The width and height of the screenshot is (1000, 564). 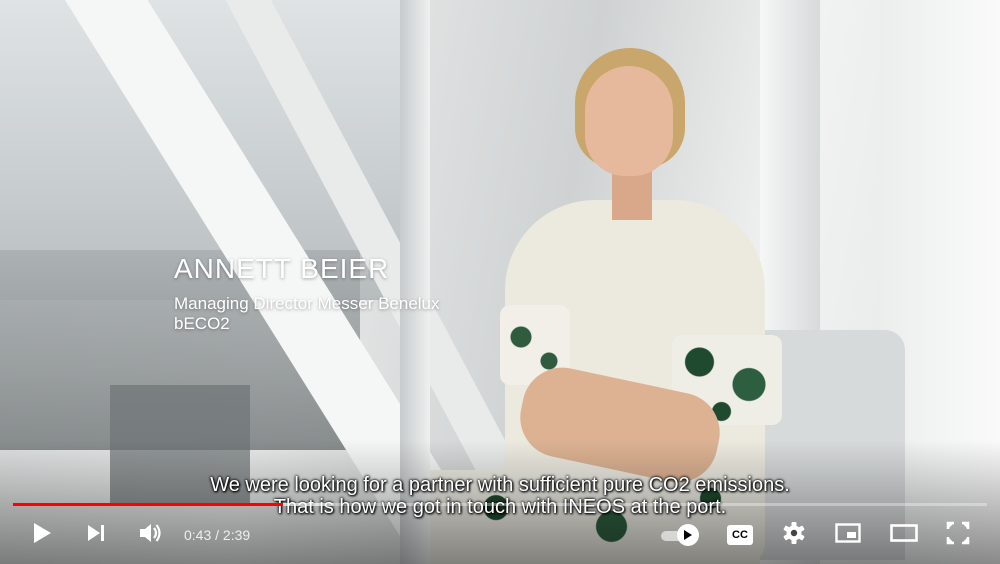 I want to click on progress-played, so click(x=148, y=504).